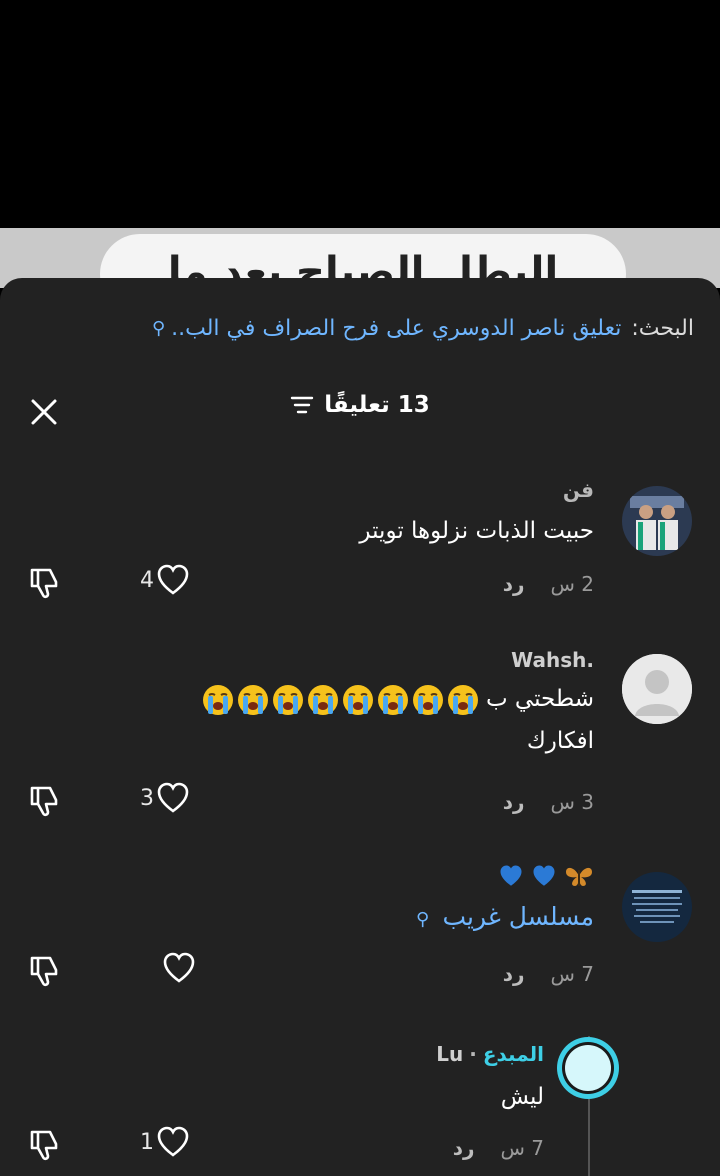  Describe the element at coordinates (662, 328) in the screenshot. I see `search-label: البحث:` at that location.